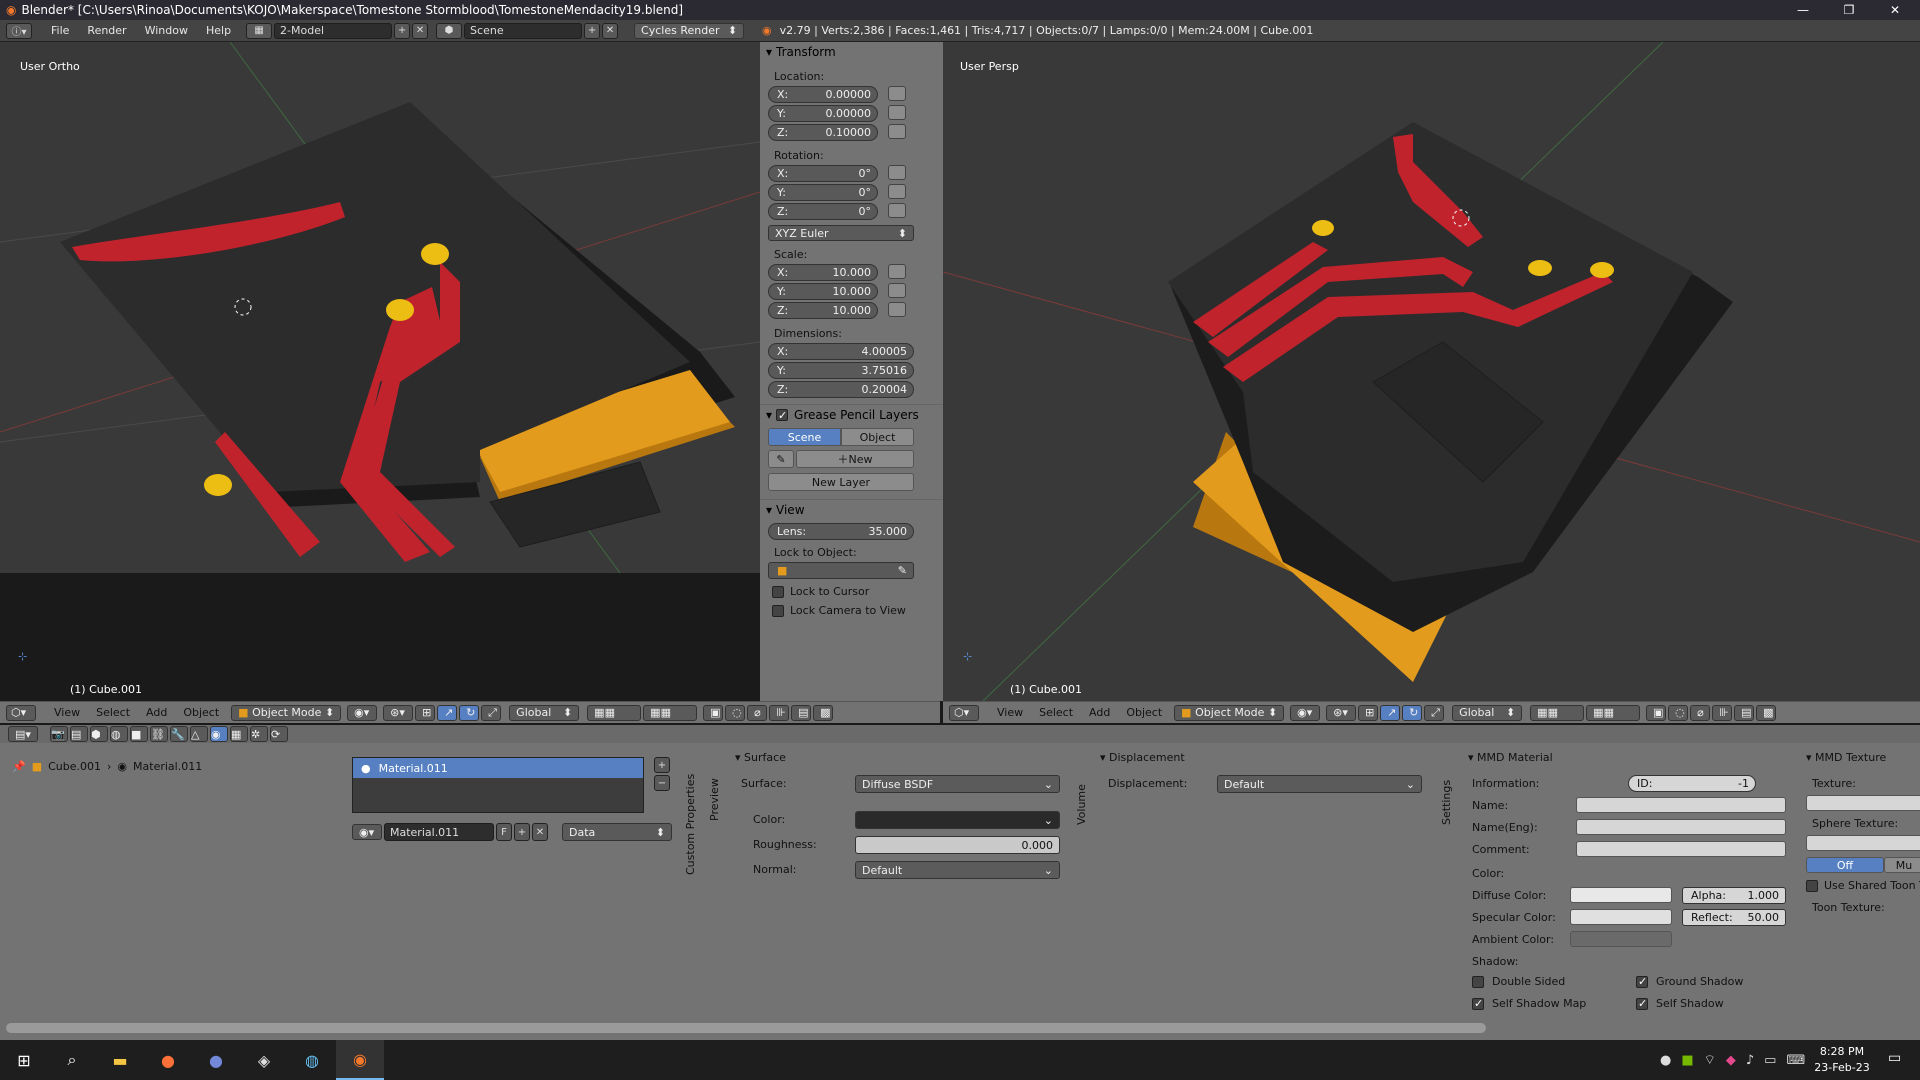  I want to click on add-material-icon: +, so click(522, 832).